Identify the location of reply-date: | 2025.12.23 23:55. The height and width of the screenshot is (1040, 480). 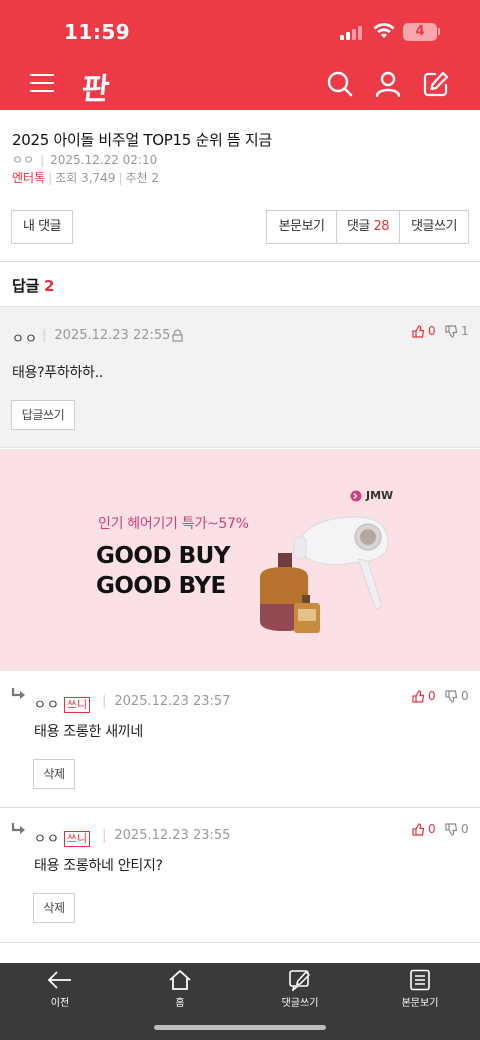
(166, 835).